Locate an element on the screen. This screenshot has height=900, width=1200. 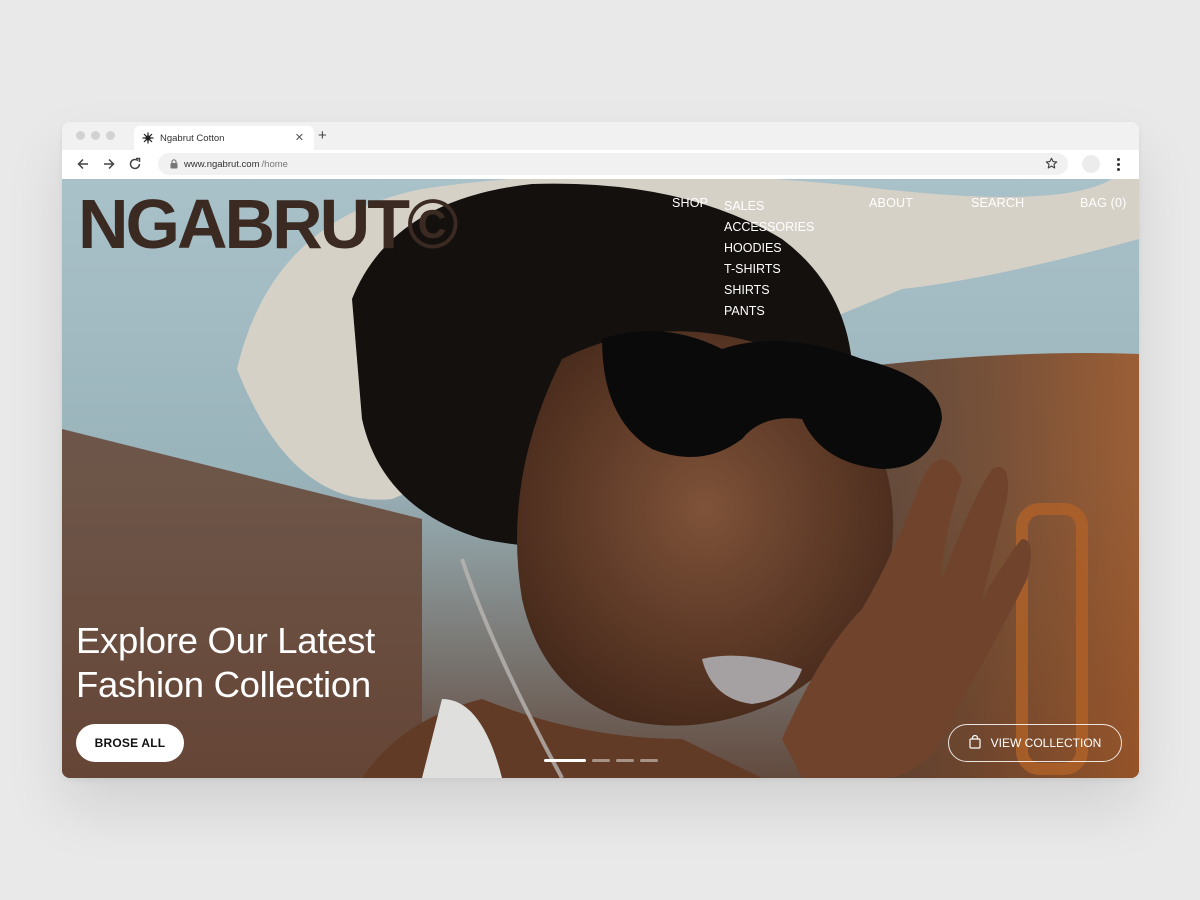
nav-bag: BAG (0) is located at coordinates (1103, 203).